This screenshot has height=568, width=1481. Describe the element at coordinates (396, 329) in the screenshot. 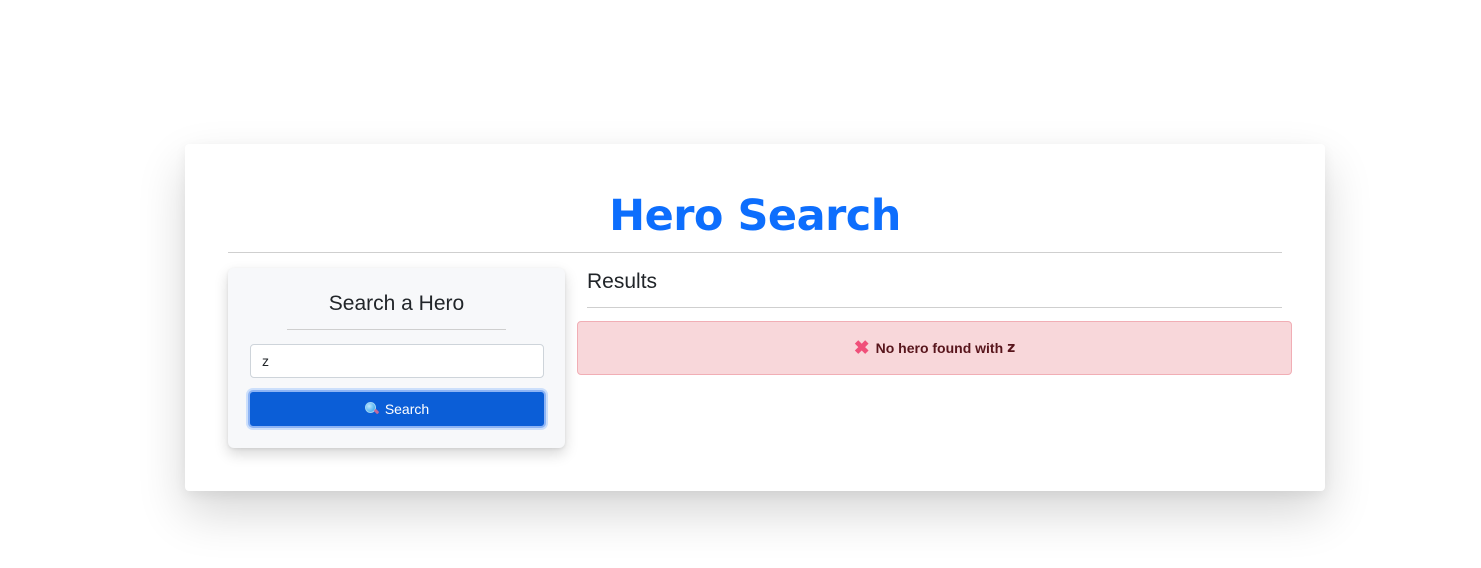

I see `search-panel-divider` at that location.